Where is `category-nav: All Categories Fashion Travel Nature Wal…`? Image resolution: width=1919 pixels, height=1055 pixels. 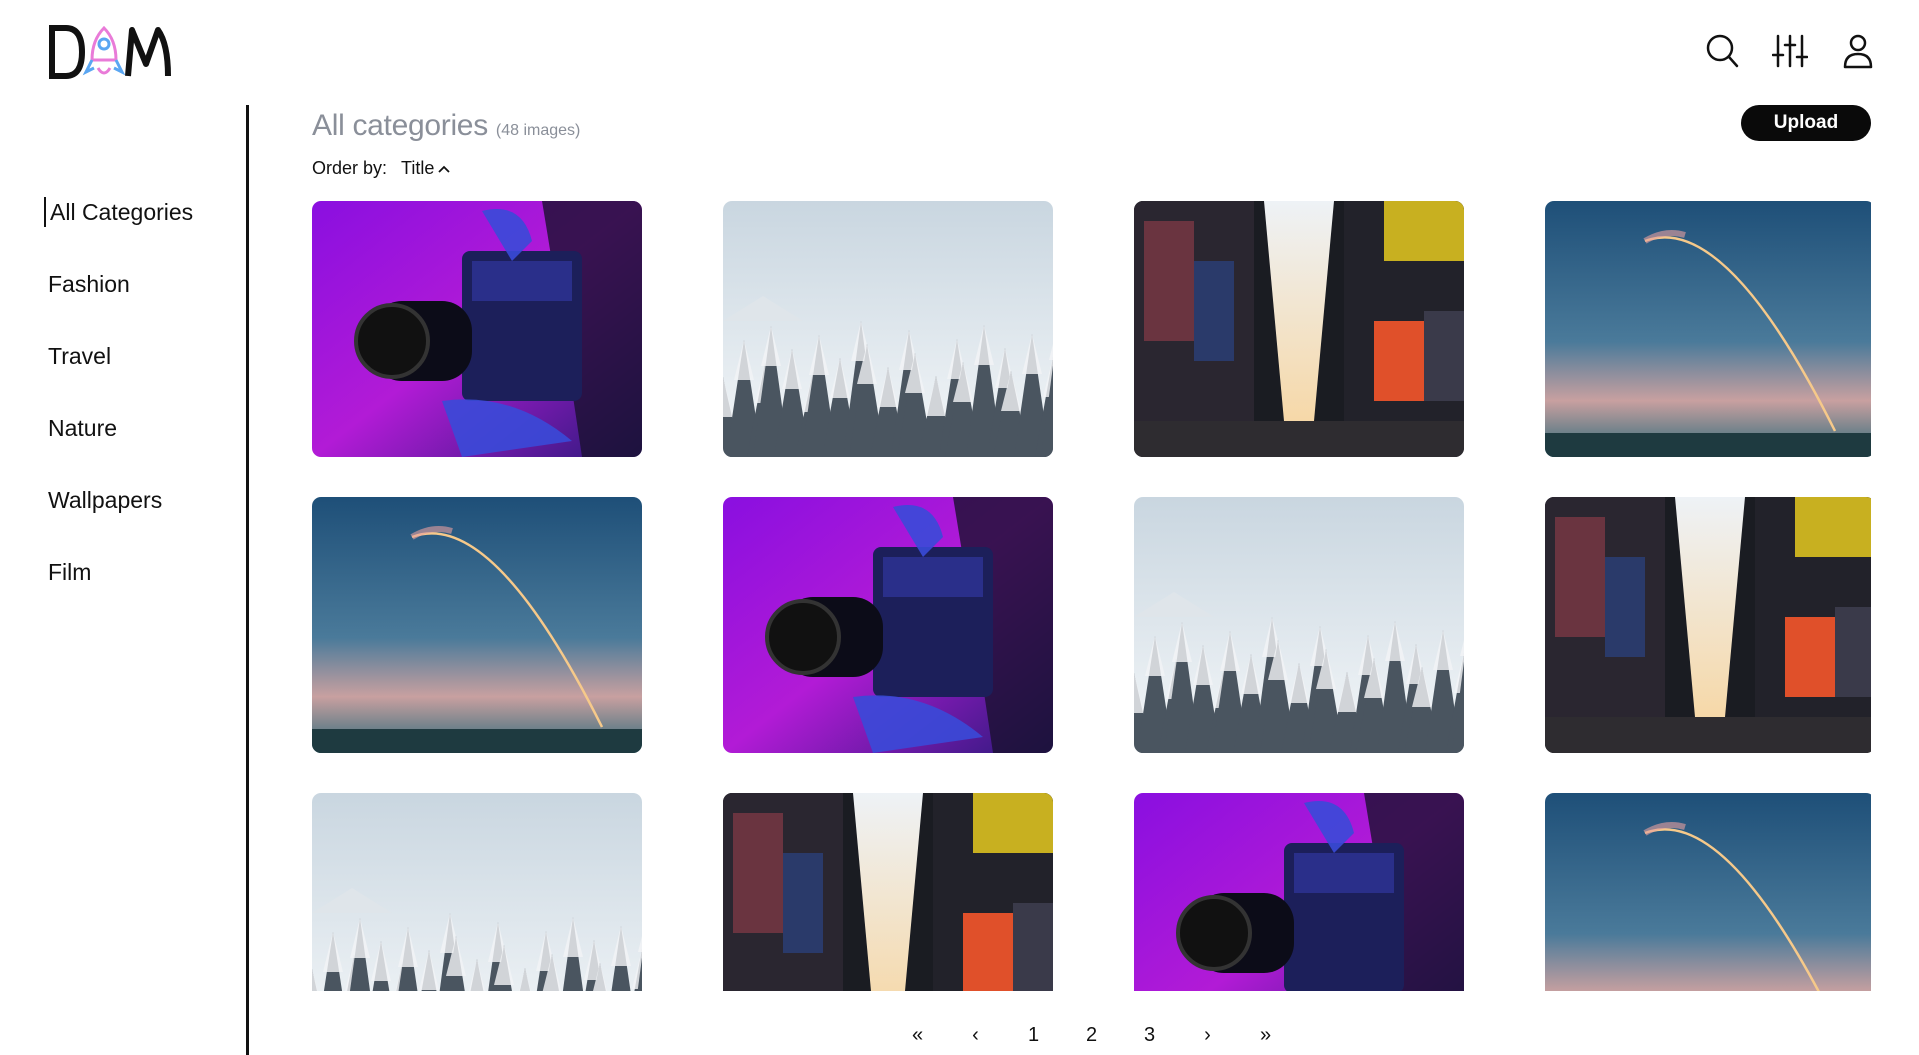
category-nav: All Categories Fashion Travel Nature Wal… is located at coordinates (118, 413).